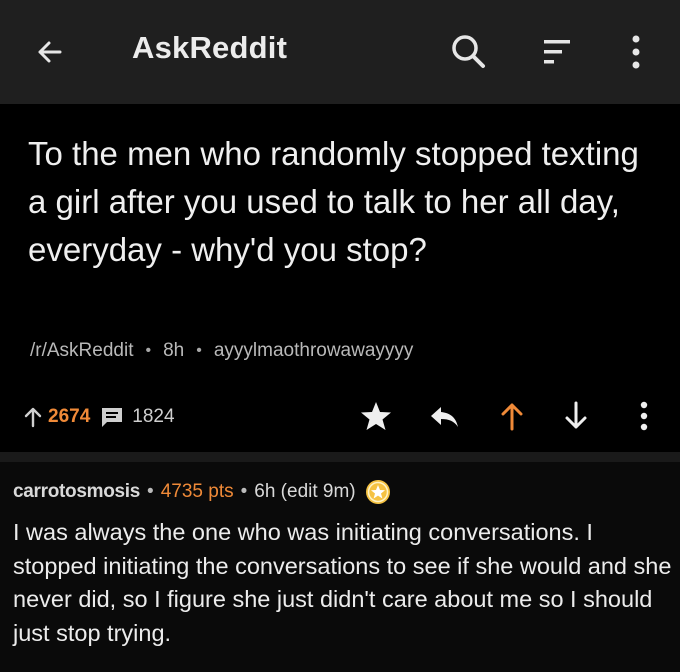 The image size is (680, 672). I want to click on comment-points: 4735 pts, so click(197, 491).